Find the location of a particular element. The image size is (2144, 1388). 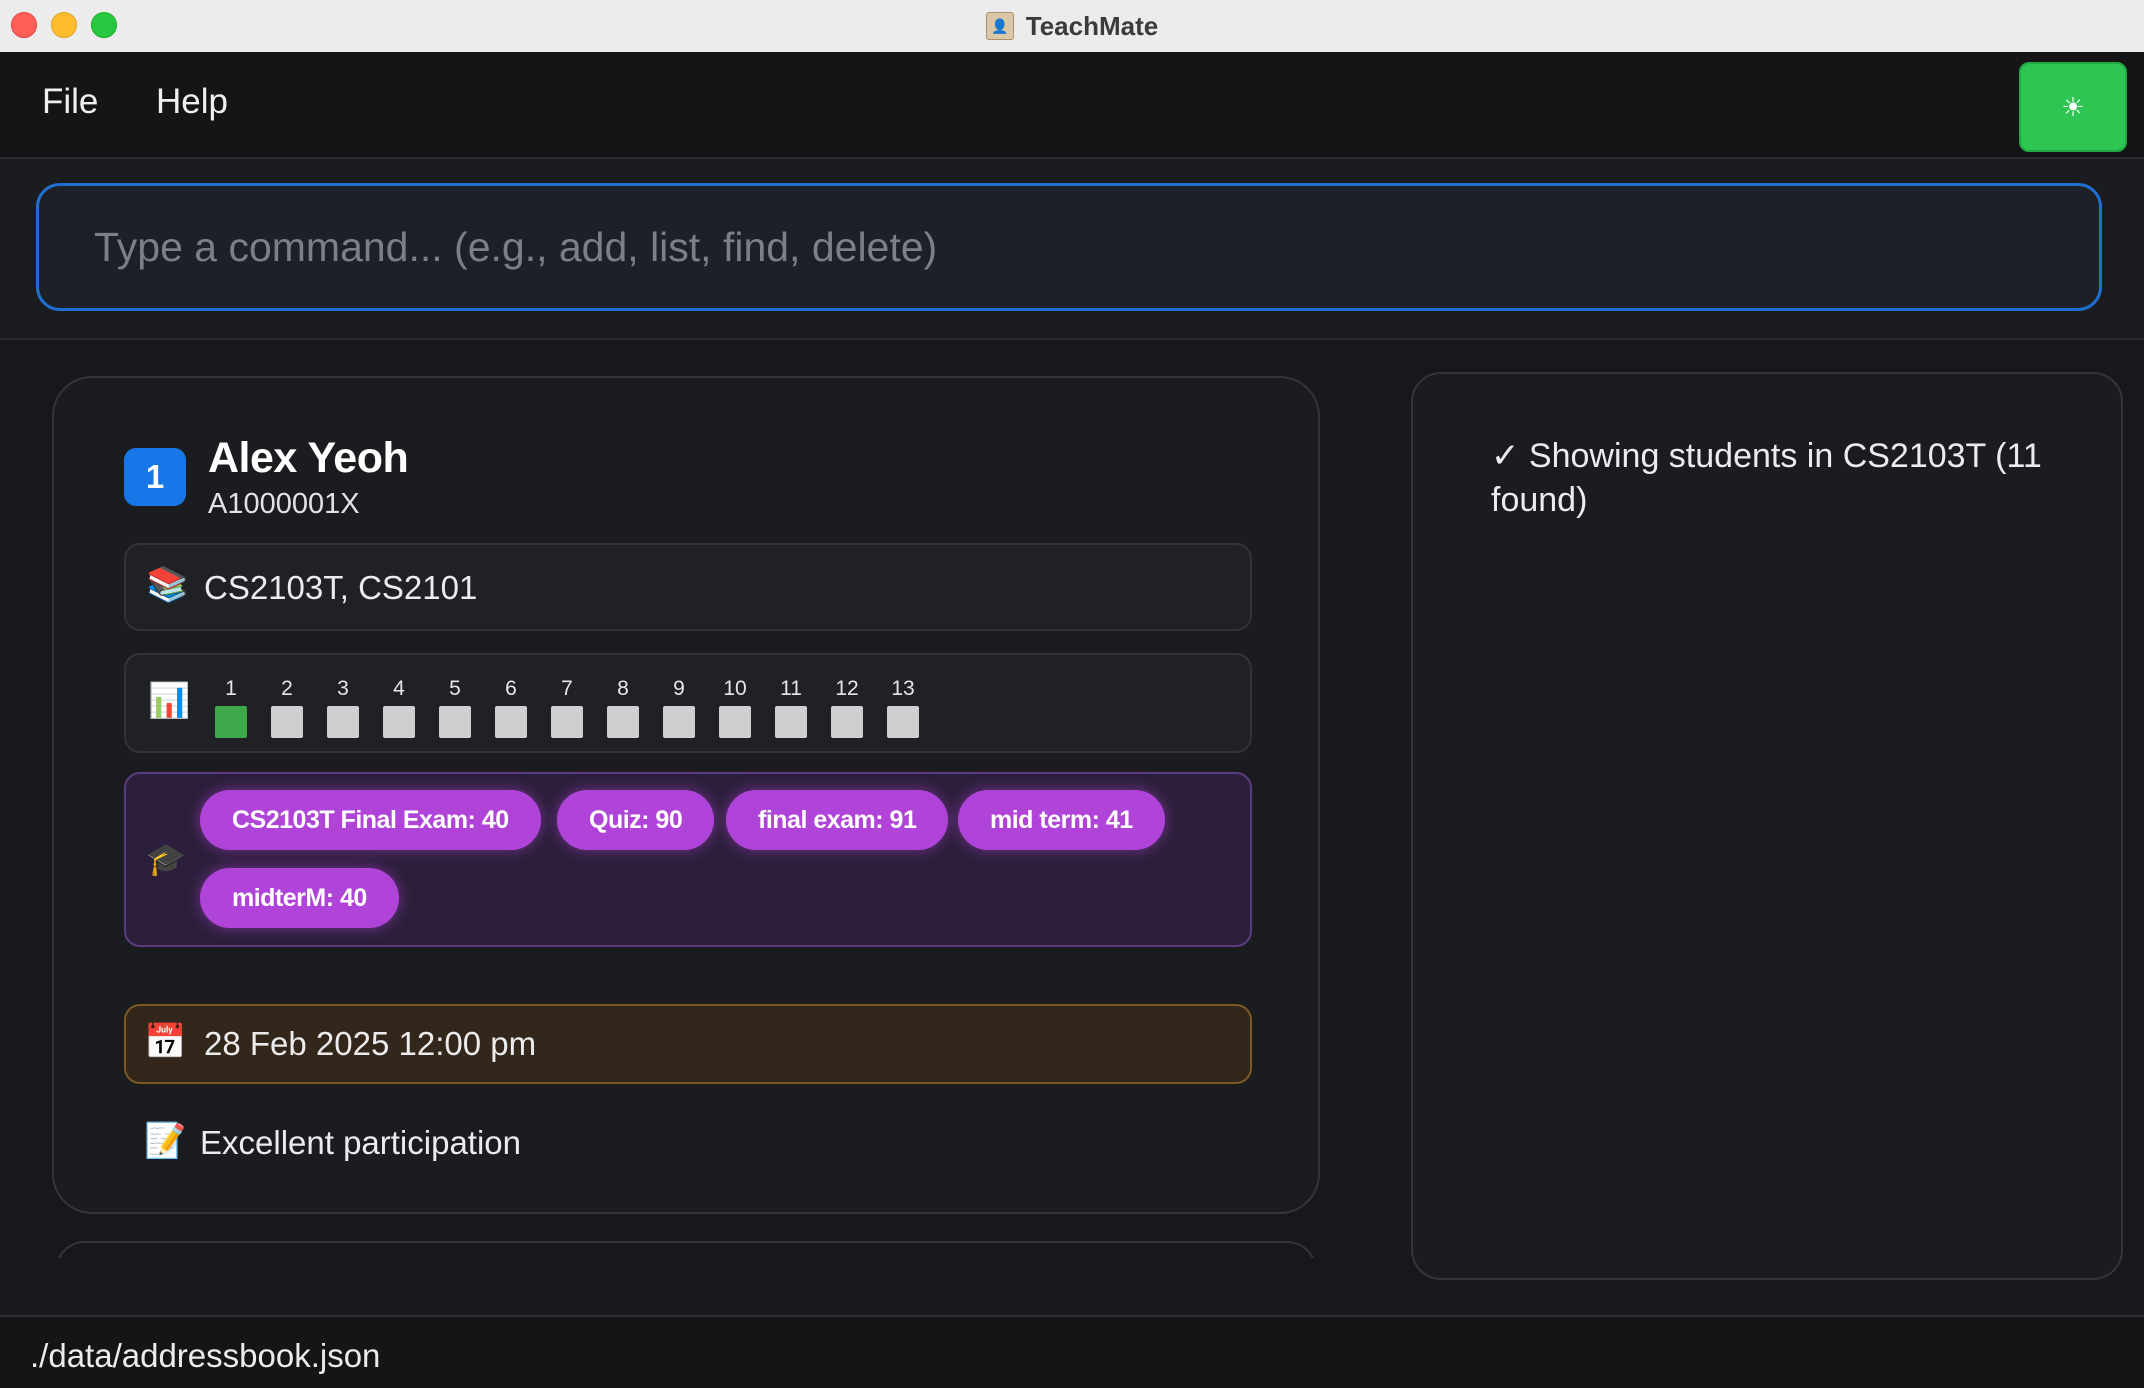

attendance-week: 12 is located at coordinates (847, 706).